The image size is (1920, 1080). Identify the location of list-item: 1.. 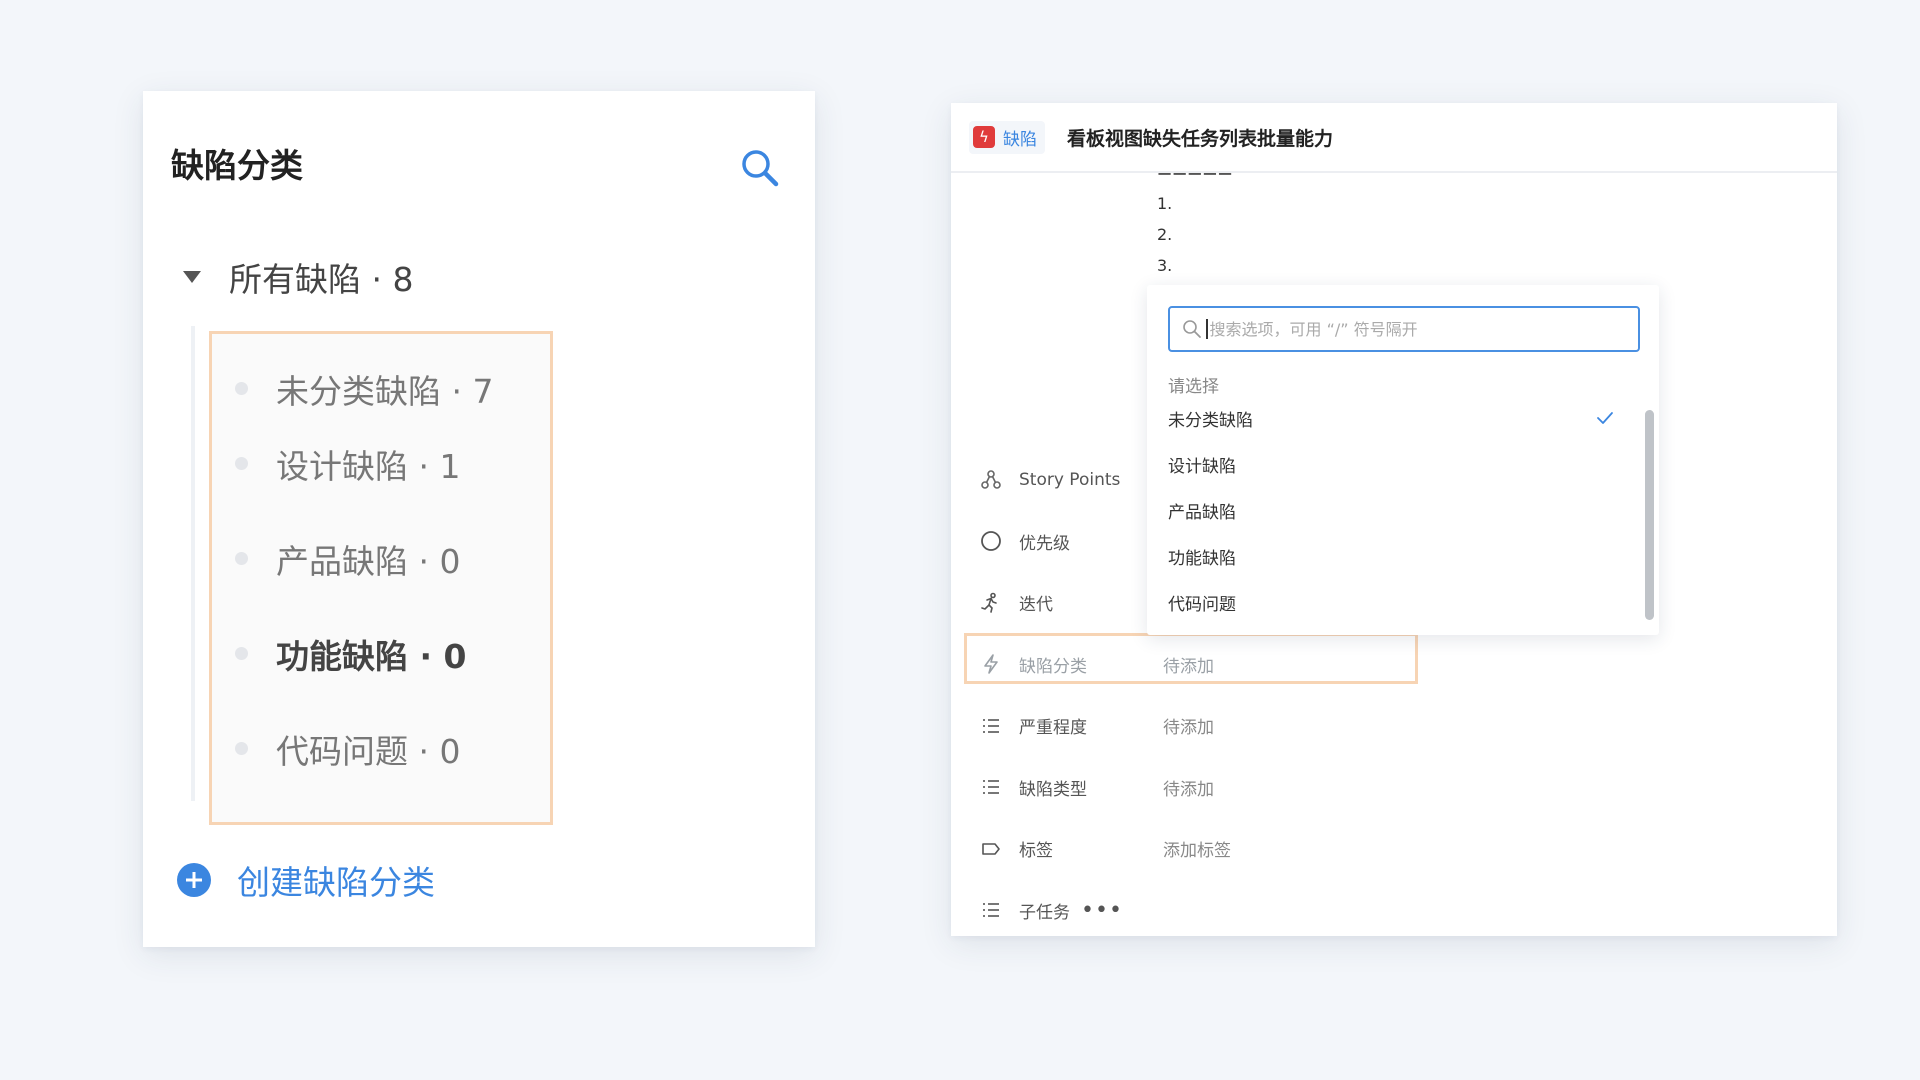
(1165, 203).